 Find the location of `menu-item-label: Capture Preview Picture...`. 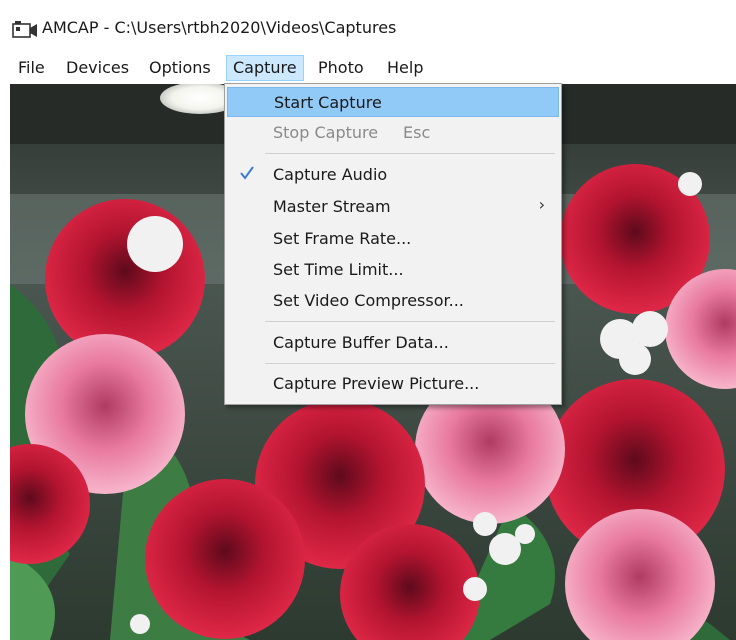

menu-item-label: Capture Preview Picture... is located at coordinates (376, 383).